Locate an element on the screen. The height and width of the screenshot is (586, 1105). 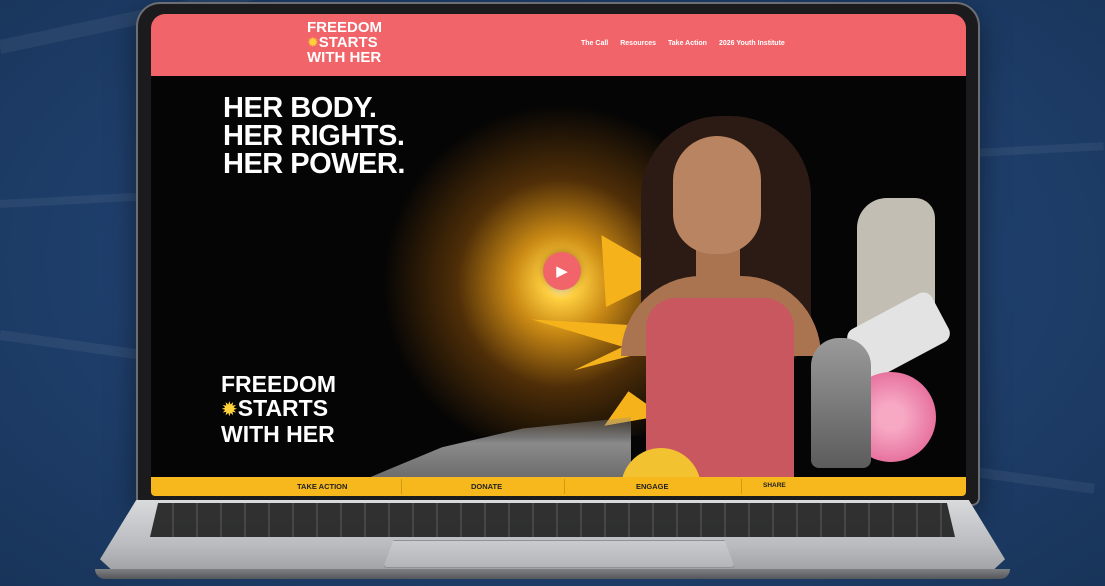
play-icon: ▶ is located at coordinates (562, 271).